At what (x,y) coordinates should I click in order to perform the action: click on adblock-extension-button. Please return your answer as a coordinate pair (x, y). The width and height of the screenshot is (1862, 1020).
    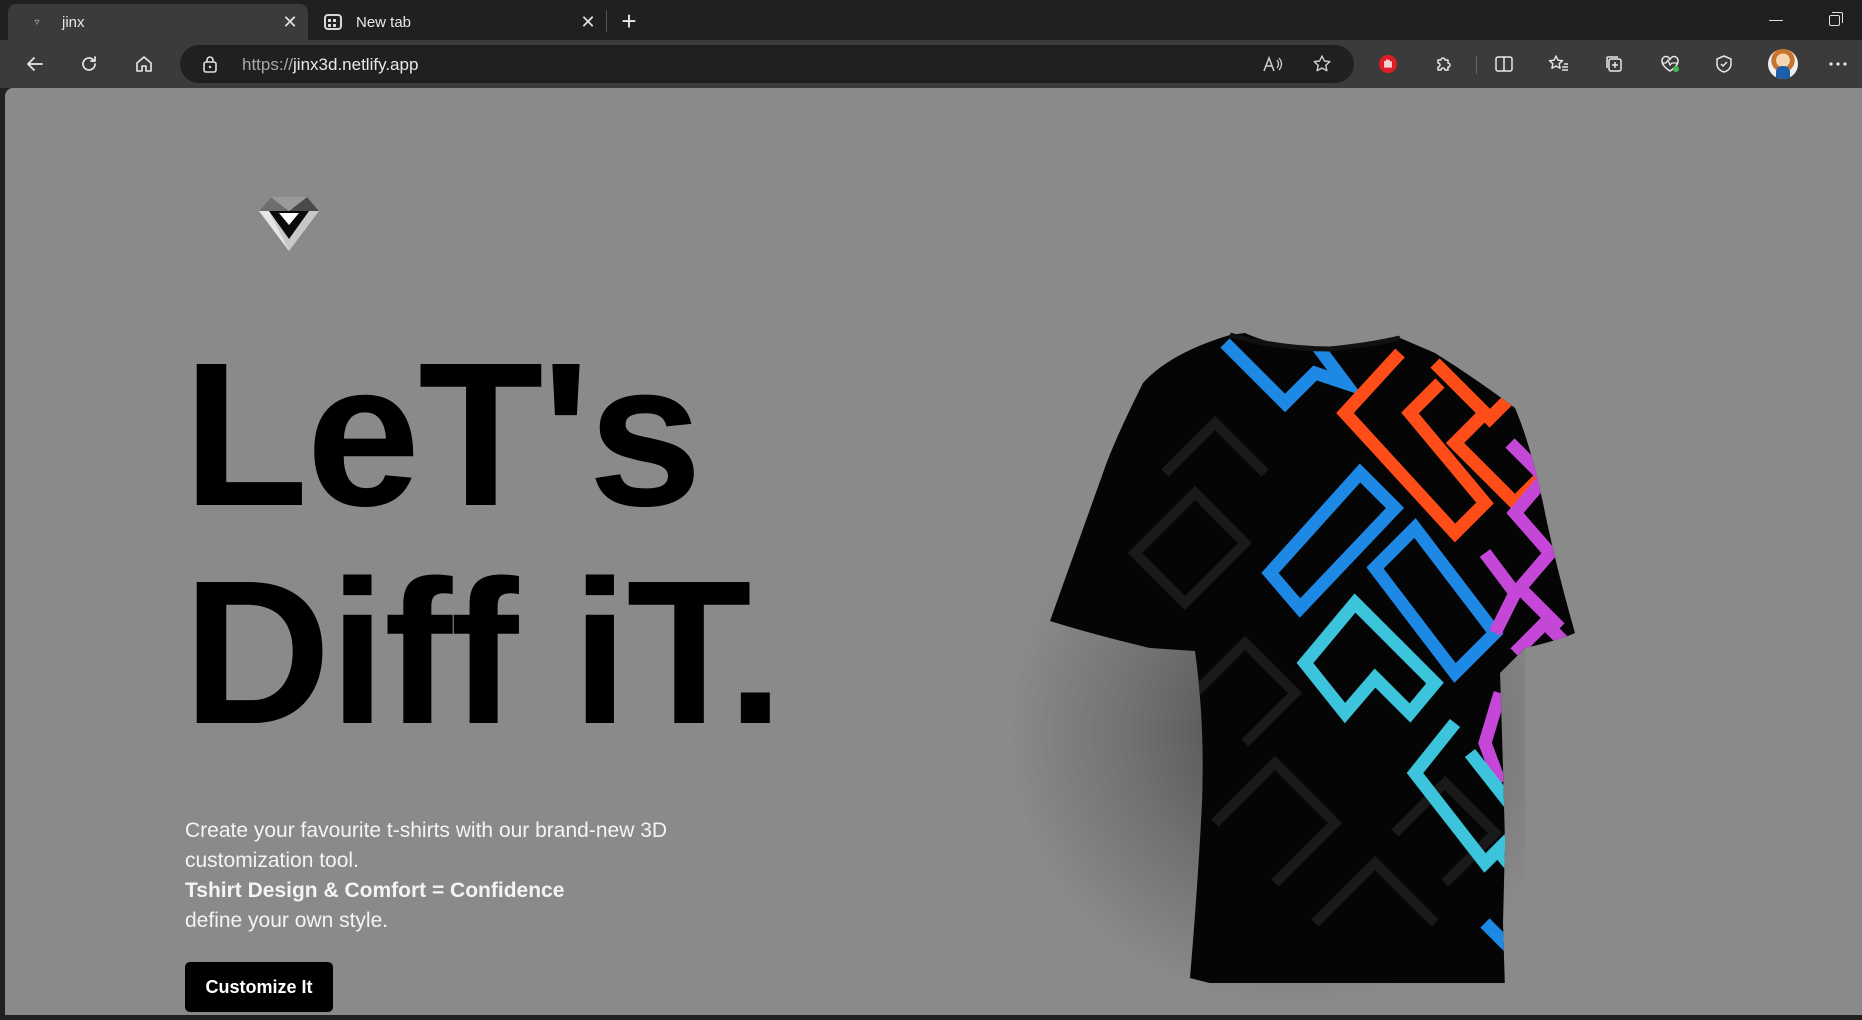
    Looking at the image, I should click on (1388, 64).